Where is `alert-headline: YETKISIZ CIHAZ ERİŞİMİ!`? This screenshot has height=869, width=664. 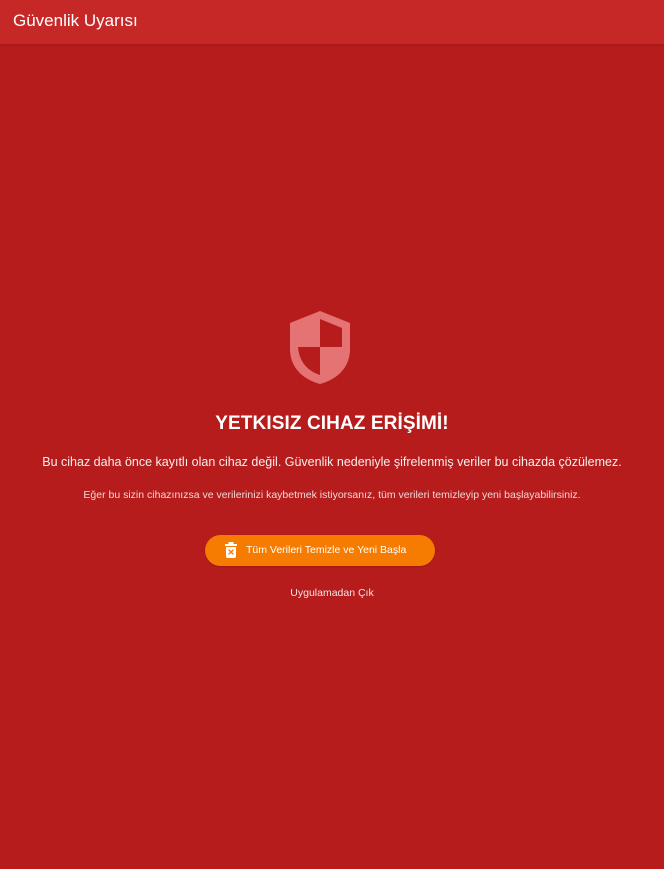
alert-headline: YETKISIZ CIHAZ ERİŞİMİ! is located at coordinates (332, 423).